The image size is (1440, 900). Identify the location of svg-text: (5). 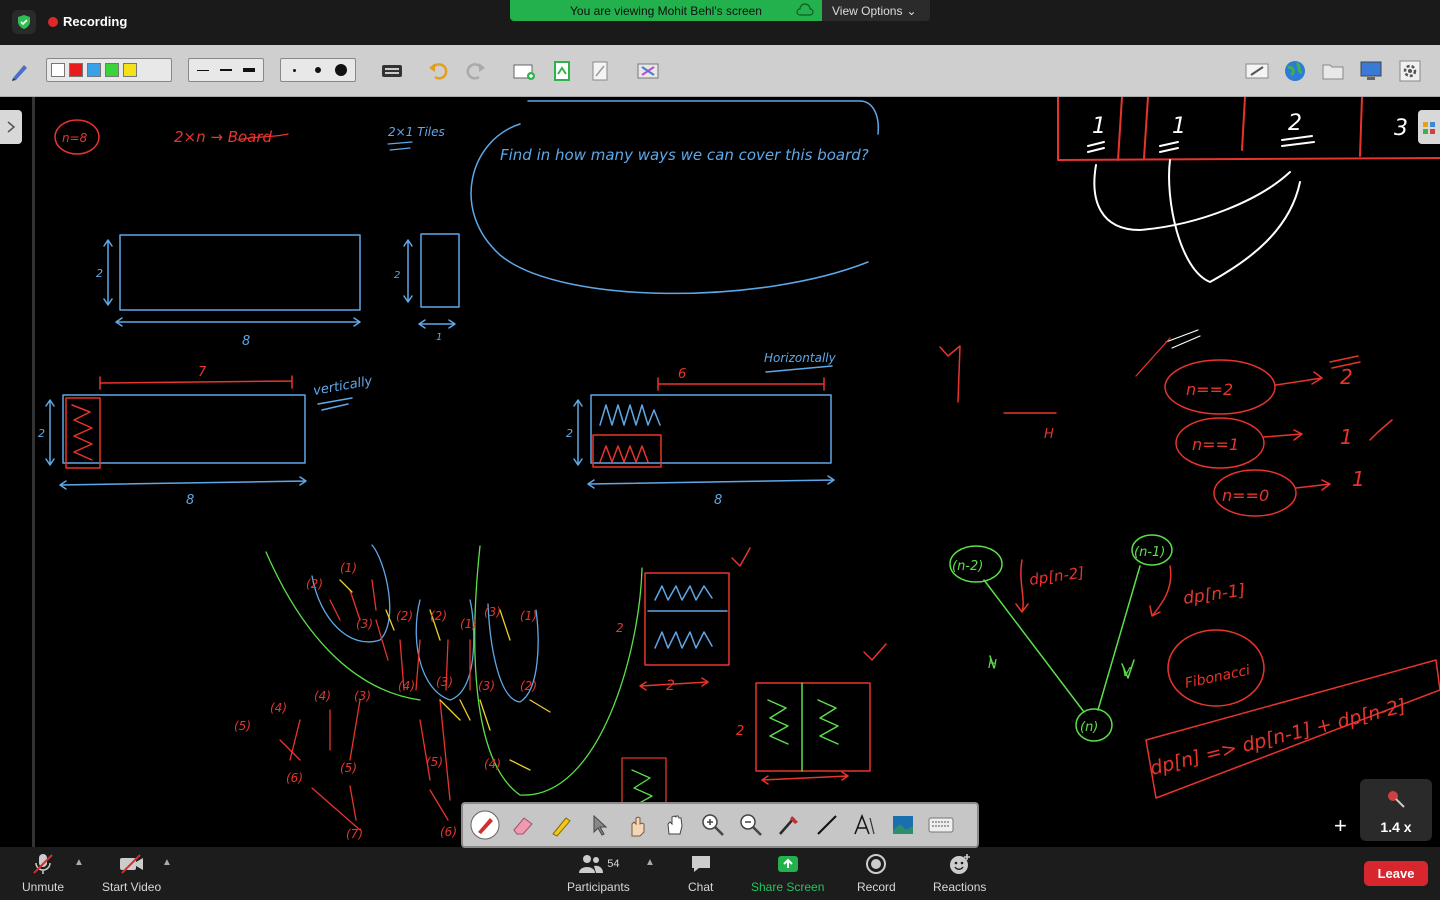
(348, 768).